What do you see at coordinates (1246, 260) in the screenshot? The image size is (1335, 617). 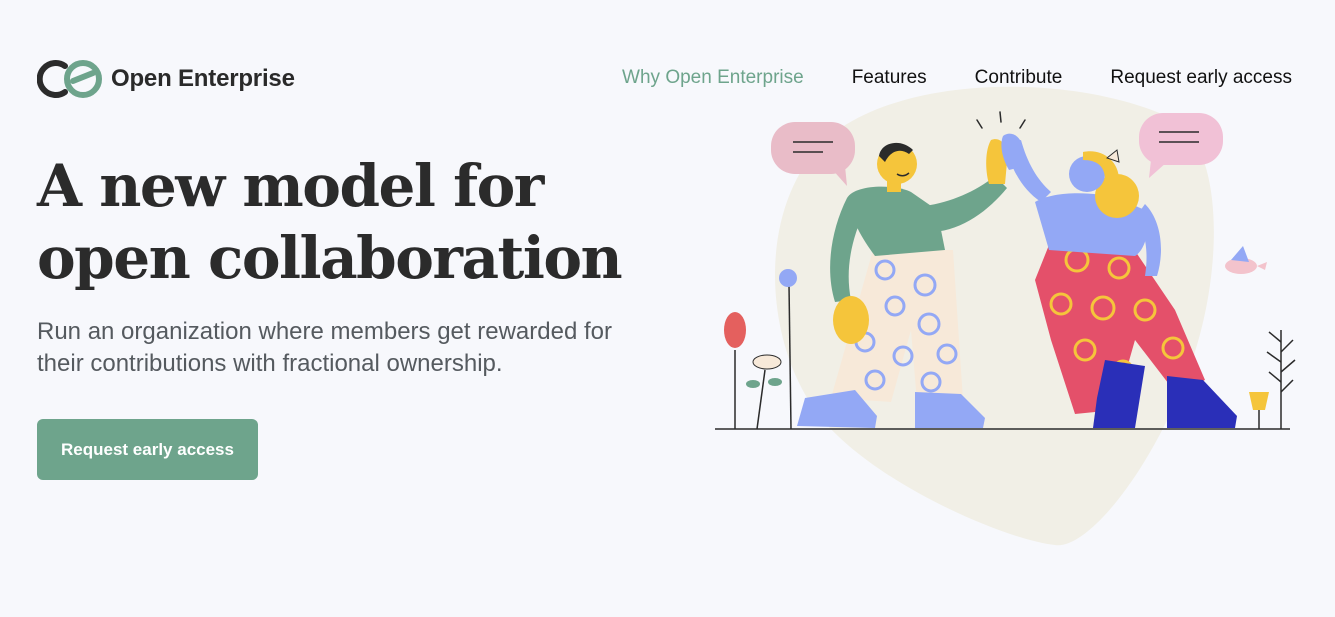 I see `bird-icon` at bounding box center [1246, 260].